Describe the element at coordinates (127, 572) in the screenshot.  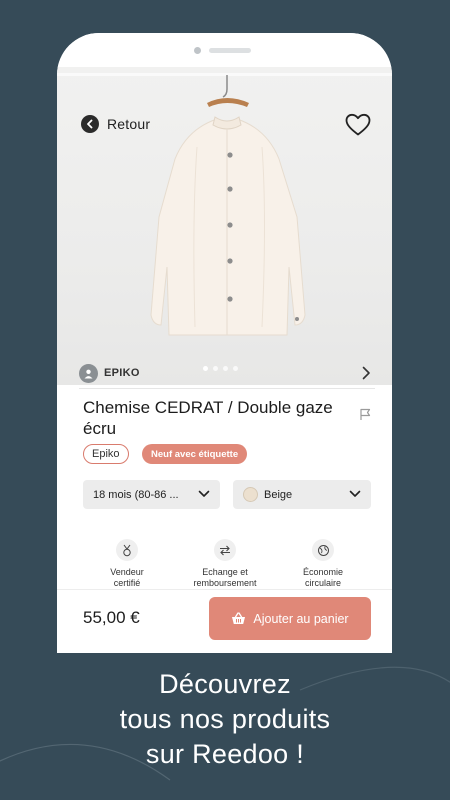
I see `feature-label: Vendeur` at that location.